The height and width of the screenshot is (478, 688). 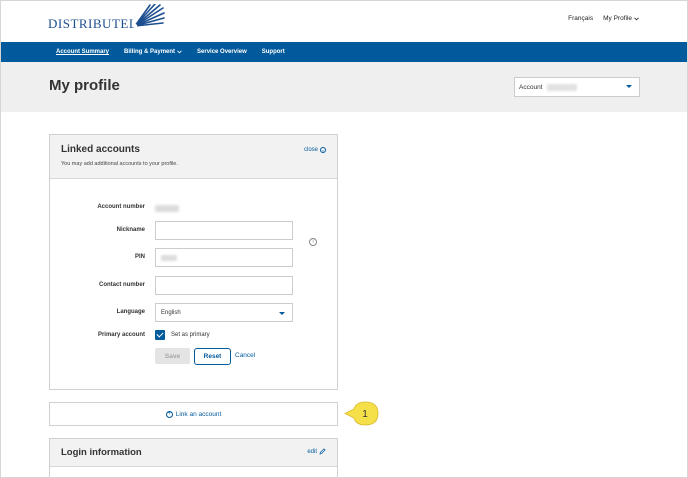 I want to click on set-primary-checkbox, so click(x=160, y=335).